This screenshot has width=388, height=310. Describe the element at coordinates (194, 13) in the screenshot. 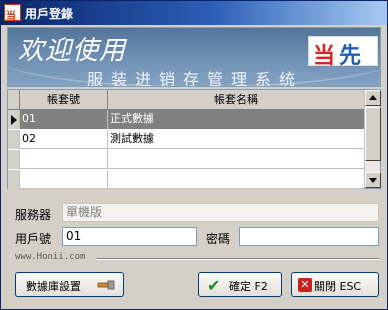

I see `title-bar: 当 用戶登錄` at that location.